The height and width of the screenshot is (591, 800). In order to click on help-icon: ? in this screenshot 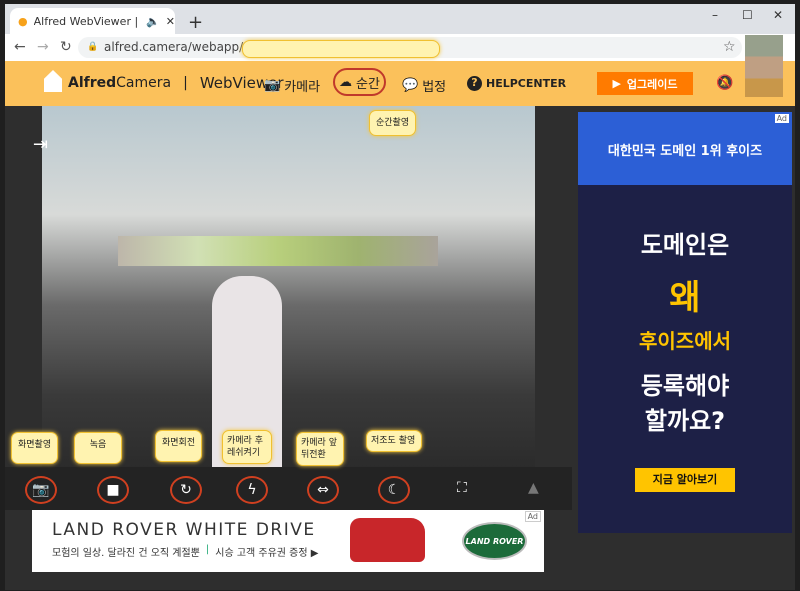, I will do `click(474, 83)`.